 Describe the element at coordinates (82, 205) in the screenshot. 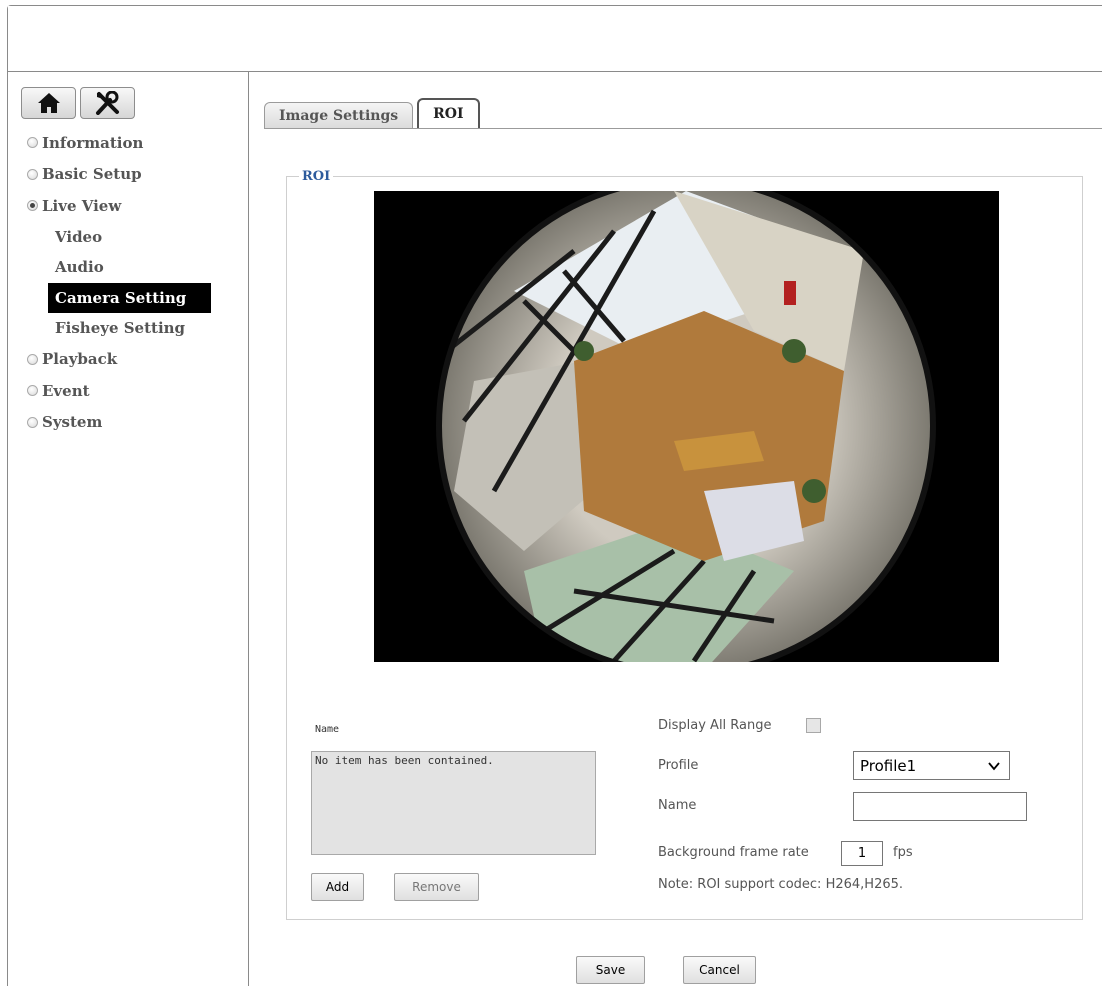

I see `menu-item-label: Live View` at that location.